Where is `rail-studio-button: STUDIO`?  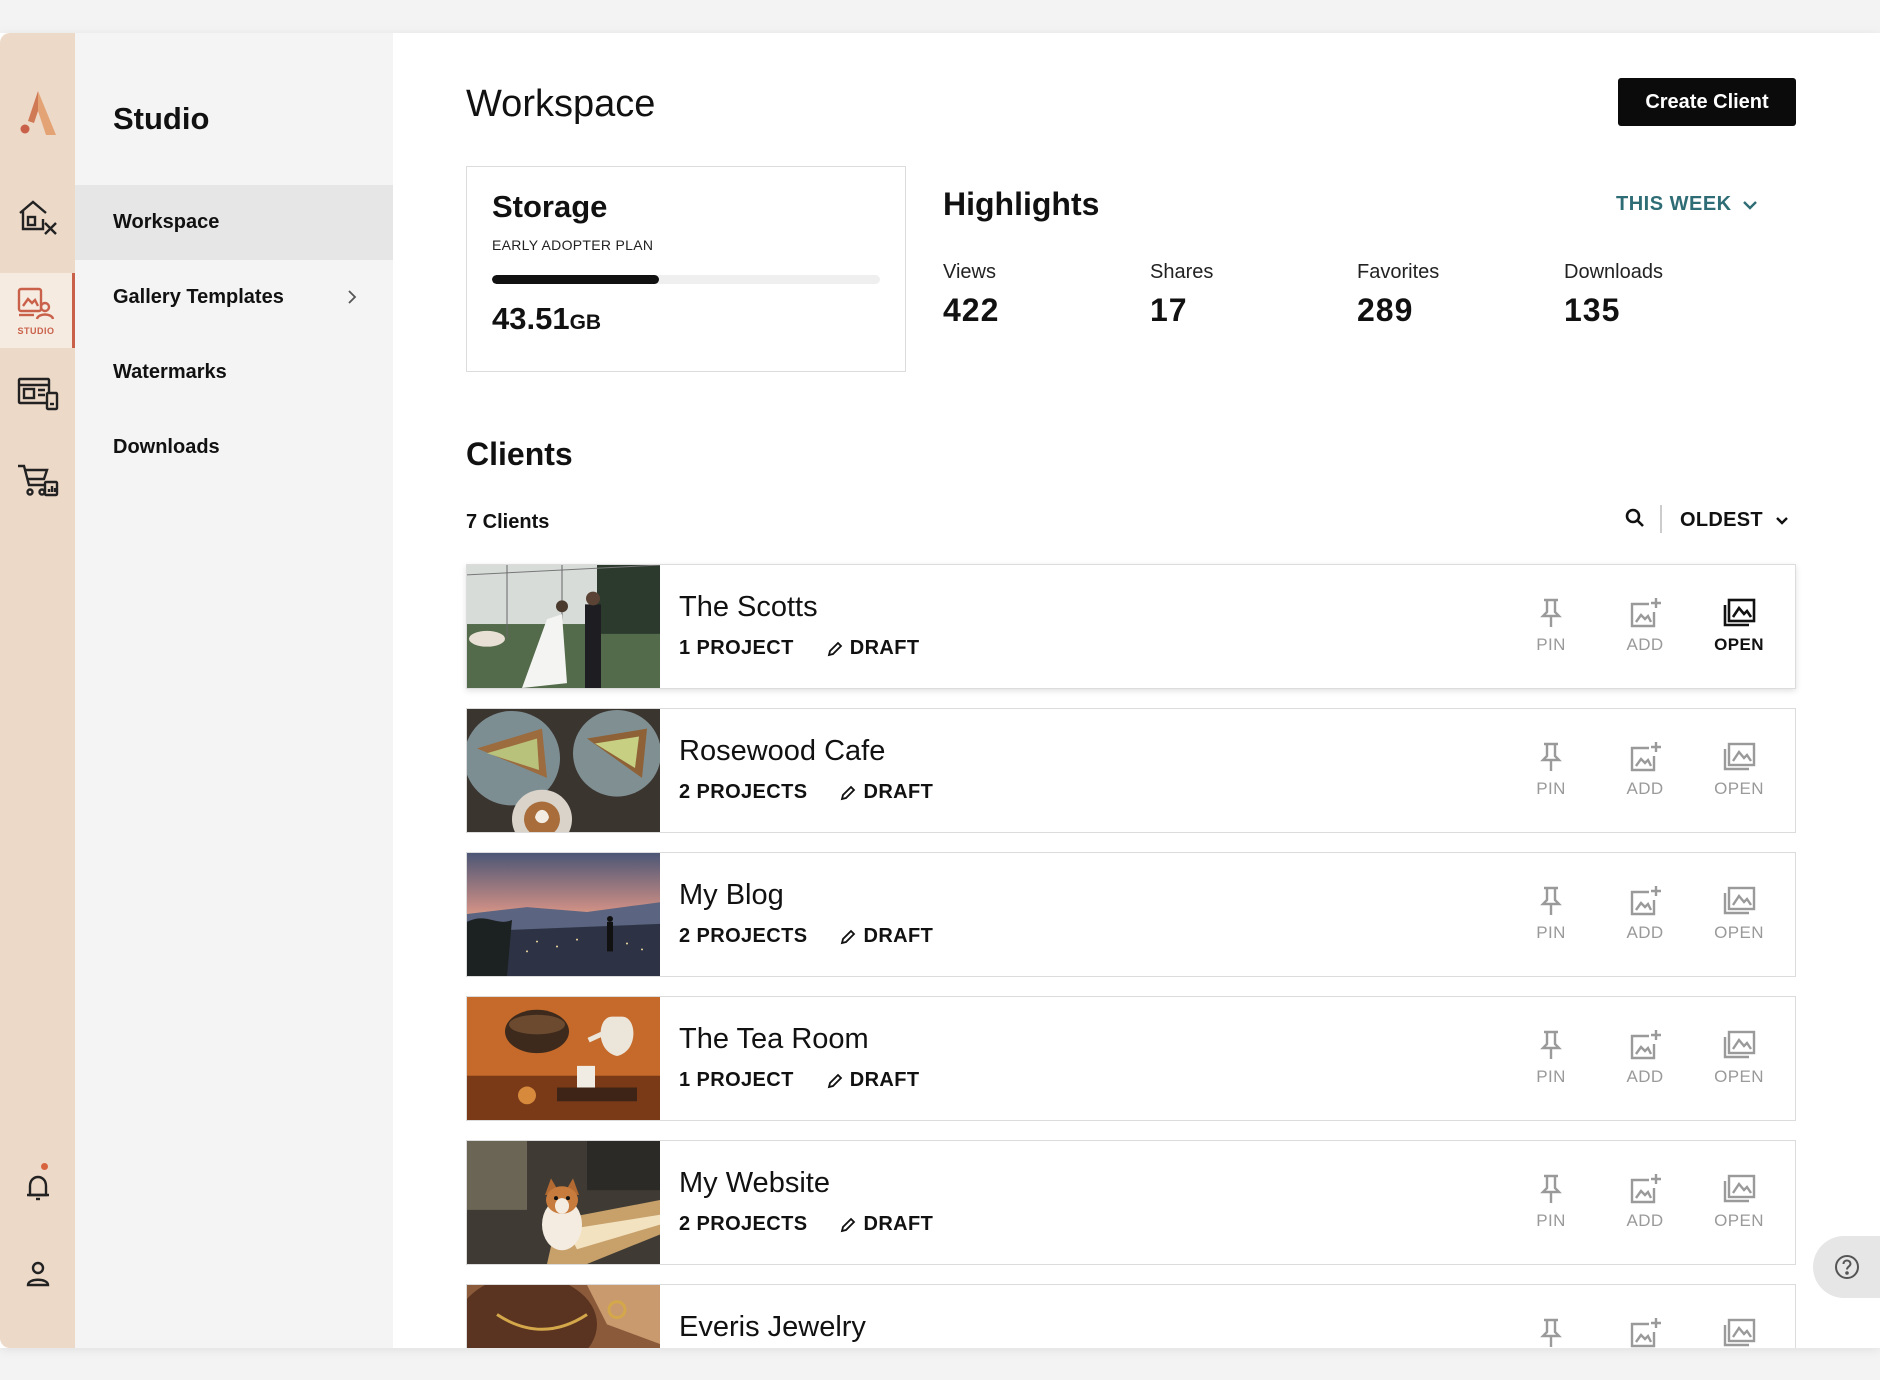 rail-studio-button: STUDIO is located at coordinates (37, 310).